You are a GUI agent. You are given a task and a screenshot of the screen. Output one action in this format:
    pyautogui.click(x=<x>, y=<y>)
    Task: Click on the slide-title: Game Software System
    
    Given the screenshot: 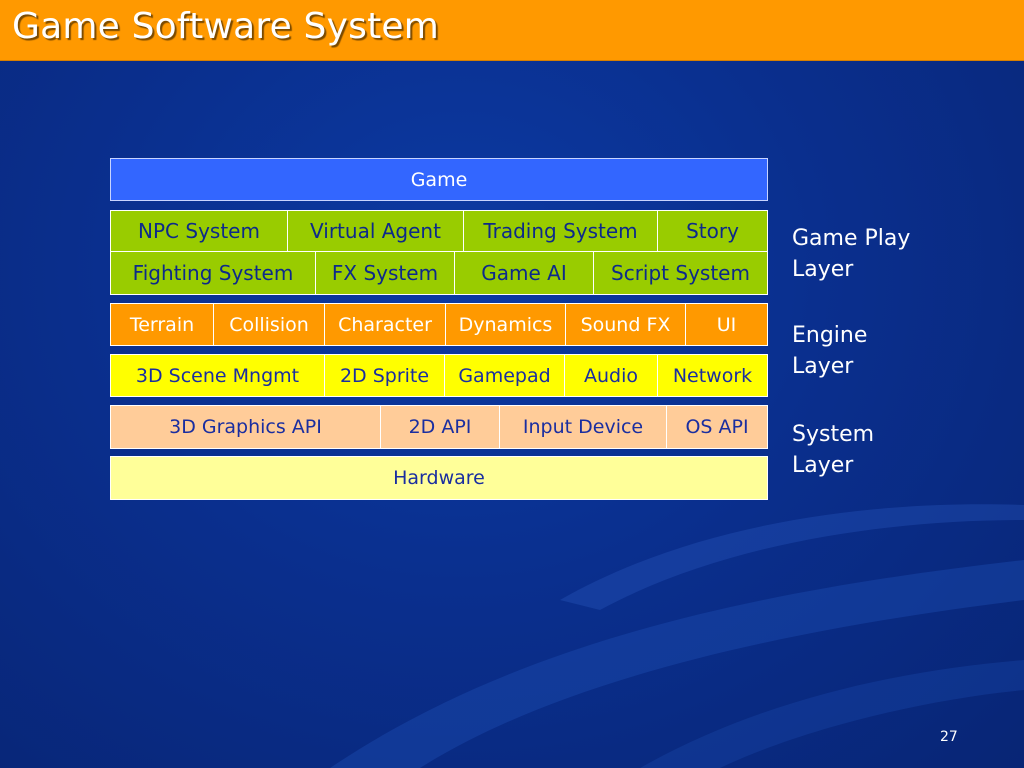 What is the action you would take?
    pyautogui.click(x=225, y=26)
    